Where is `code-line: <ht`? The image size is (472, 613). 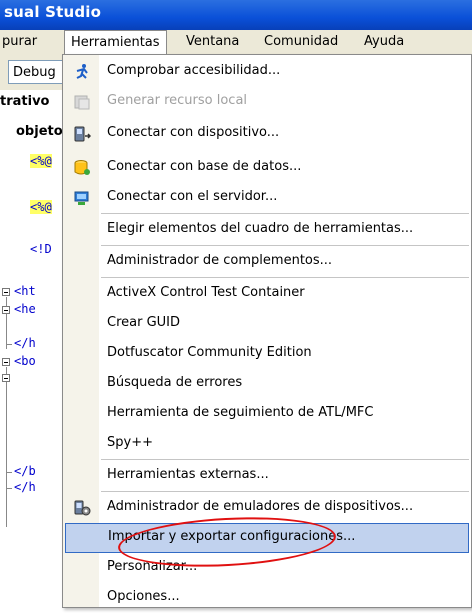
code-line: <ht is located at coordinates (25, 291).